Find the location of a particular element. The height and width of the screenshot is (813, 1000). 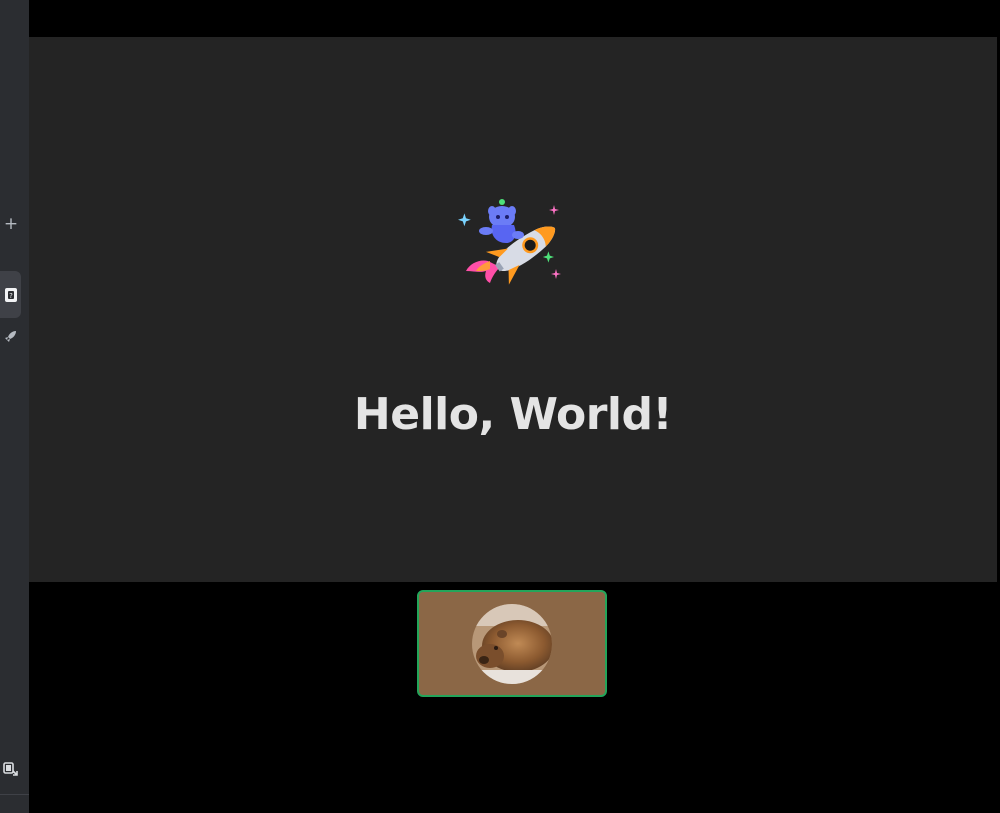

popout-button is located at coordinates (11, 769).